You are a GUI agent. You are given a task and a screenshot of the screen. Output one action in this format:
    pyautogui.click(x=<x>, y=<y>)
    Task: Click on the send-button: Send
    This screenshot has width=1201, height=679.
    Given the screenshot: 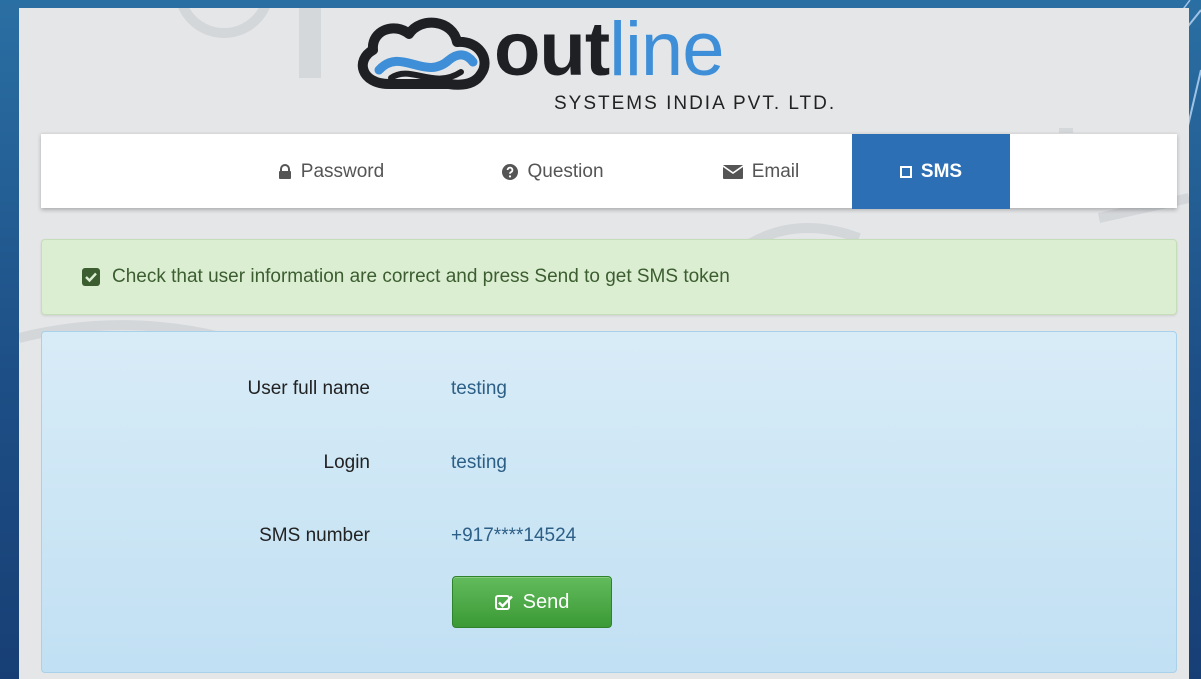 What is the action you would take?
    pyautogui.click(x=532, y=602)
    